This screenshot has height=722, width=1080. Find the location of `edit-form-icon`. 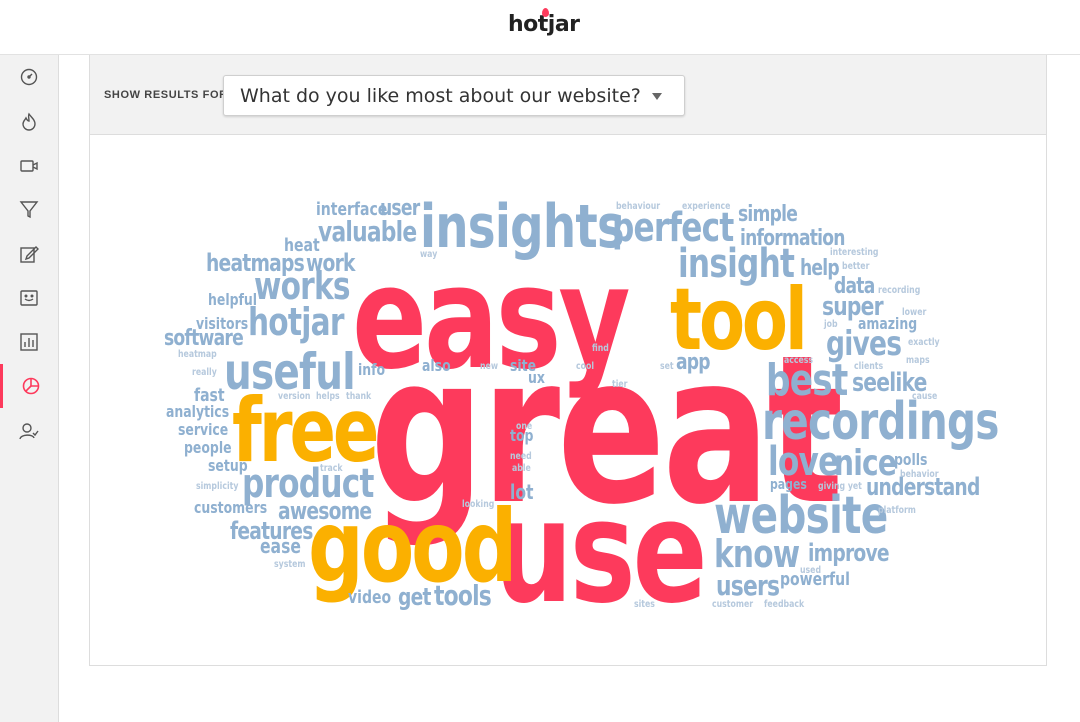

edit-form-icon is located at coordinates (29, 254).